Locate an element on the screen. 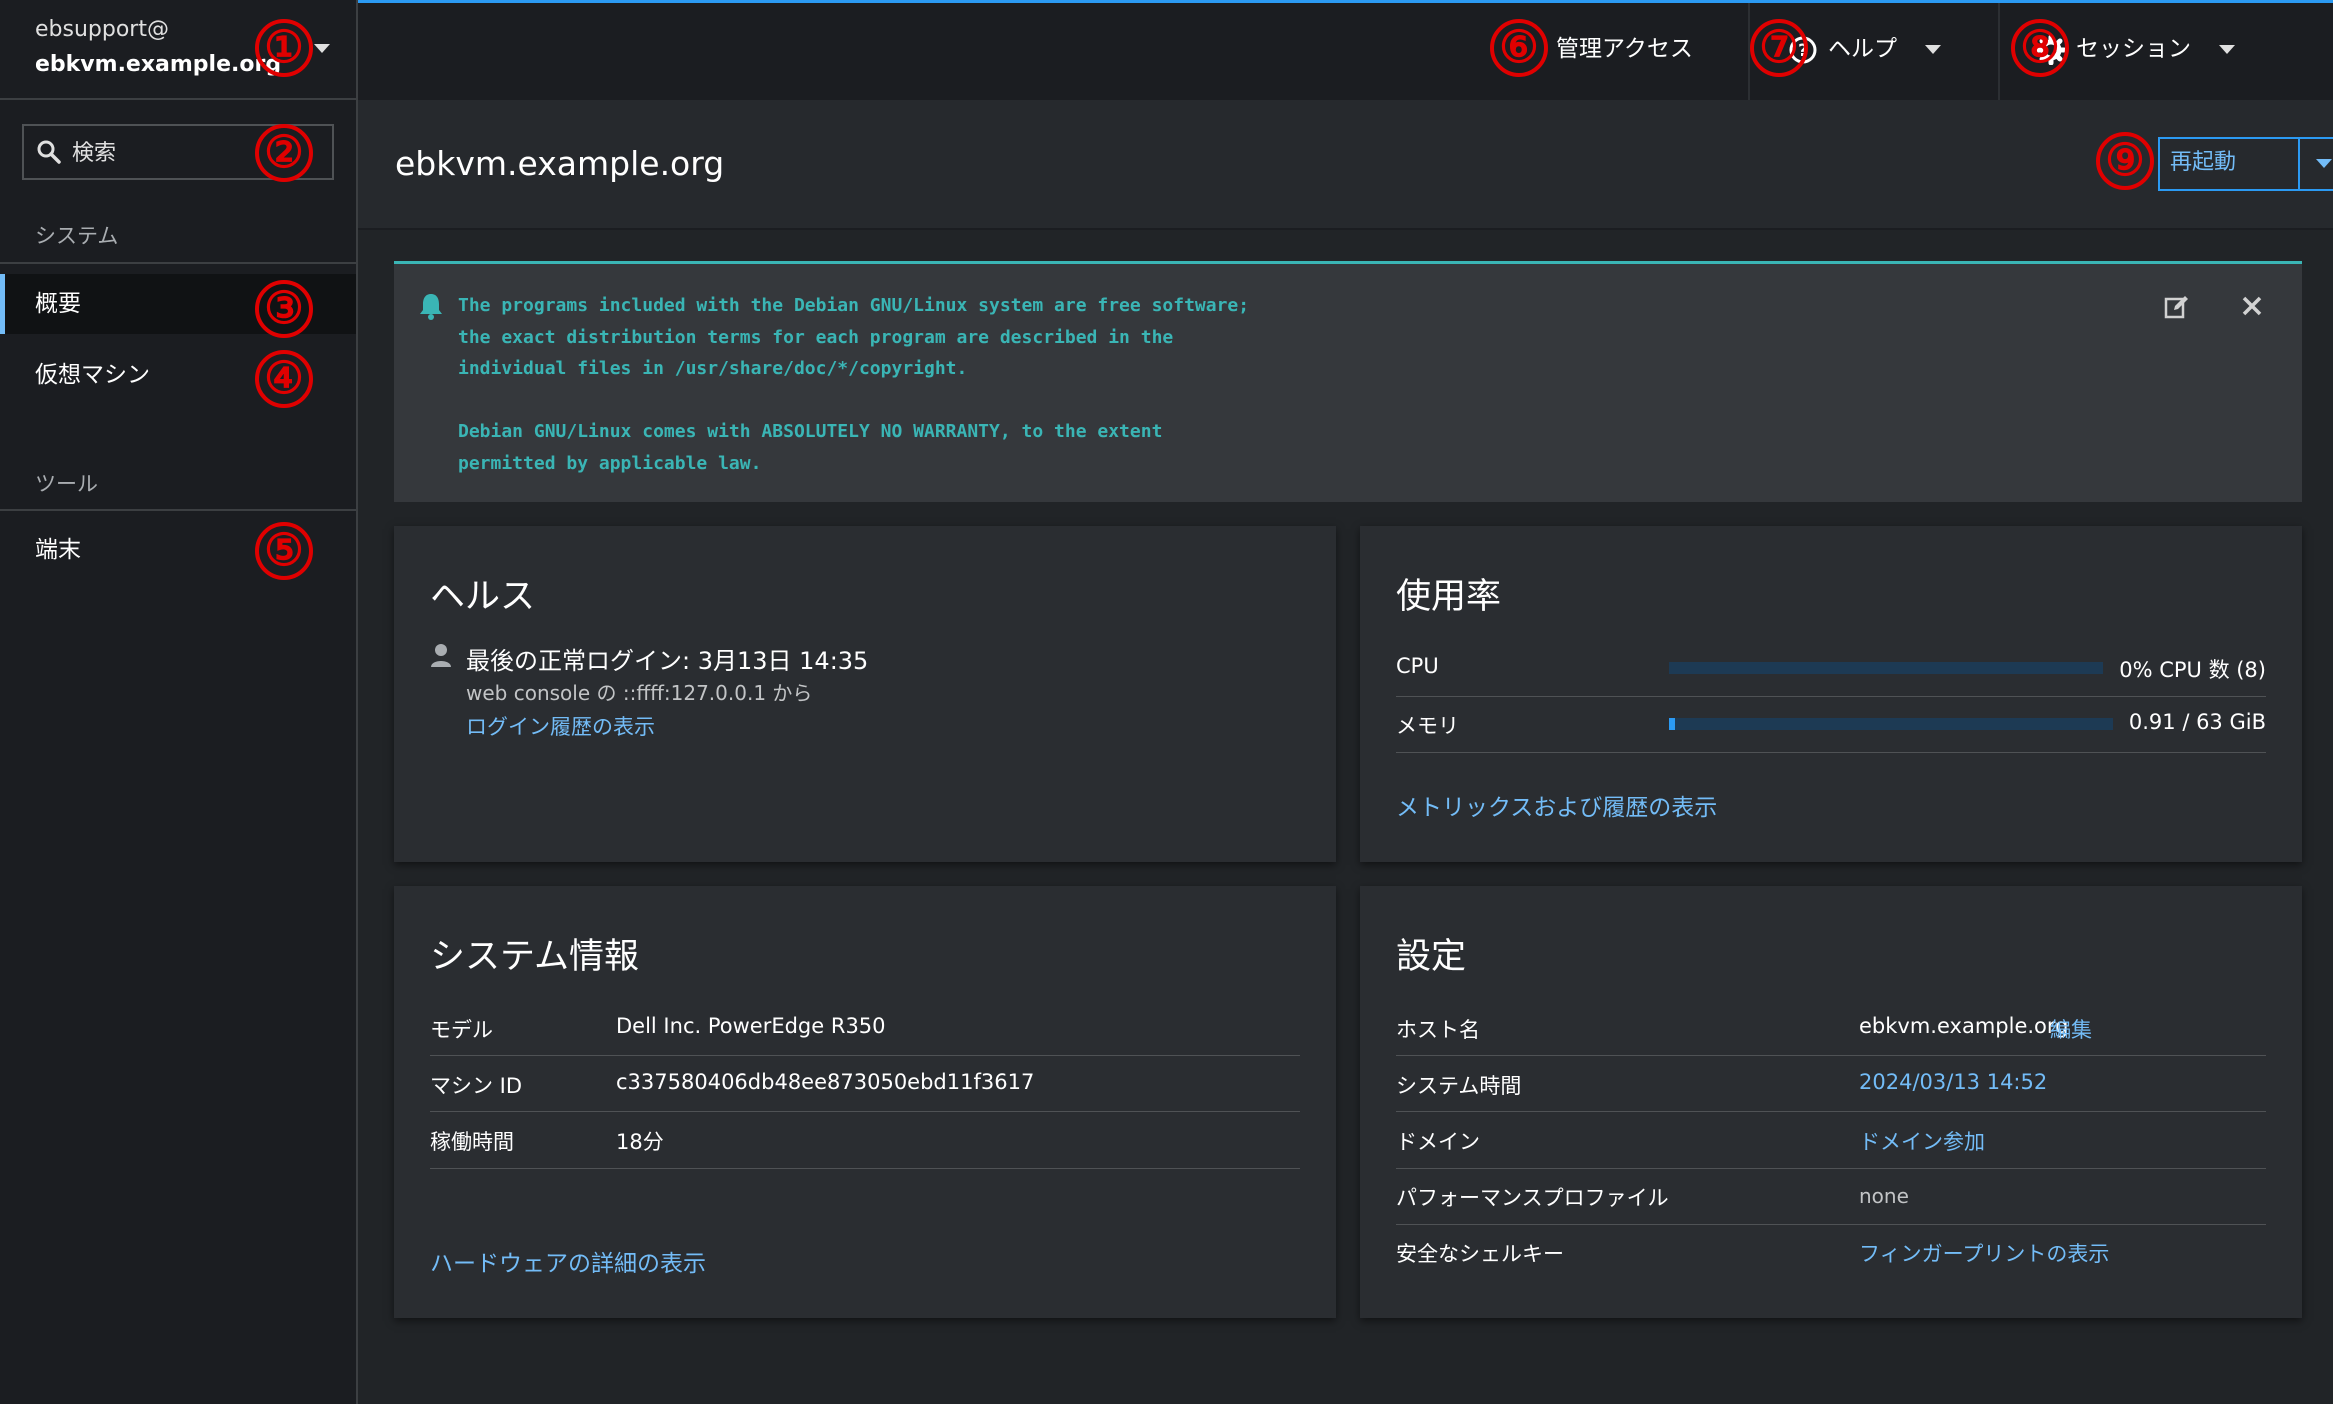  restart-button: 再起動 is located at coordinates (2229, 164).